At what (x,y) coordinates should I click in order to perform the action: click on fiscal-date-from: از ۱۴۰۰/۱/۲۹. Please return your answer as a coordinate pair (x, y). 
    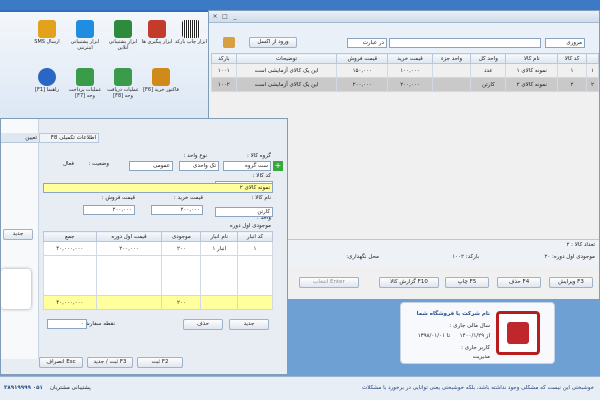
    Looking at the image, I should click on (474, 336).